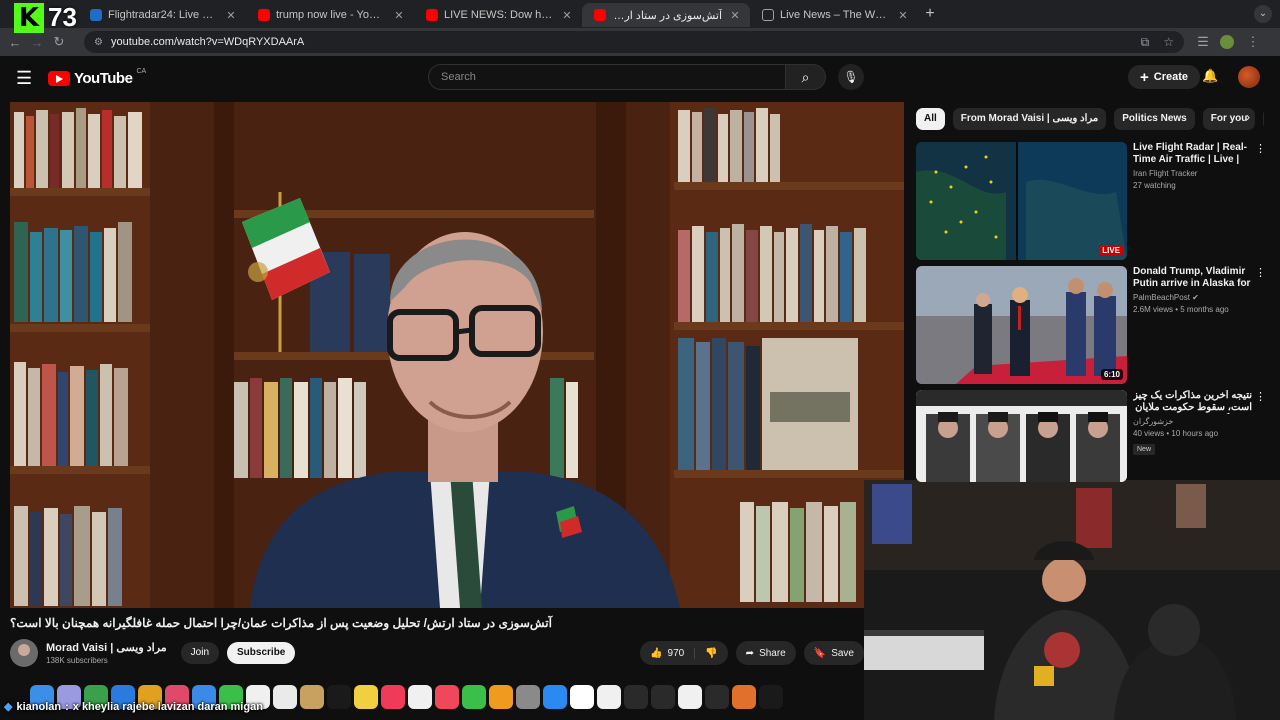  Describe the element at coordinates (420, 697) in the screenshot. I see `calendar-date-icon` at that location.